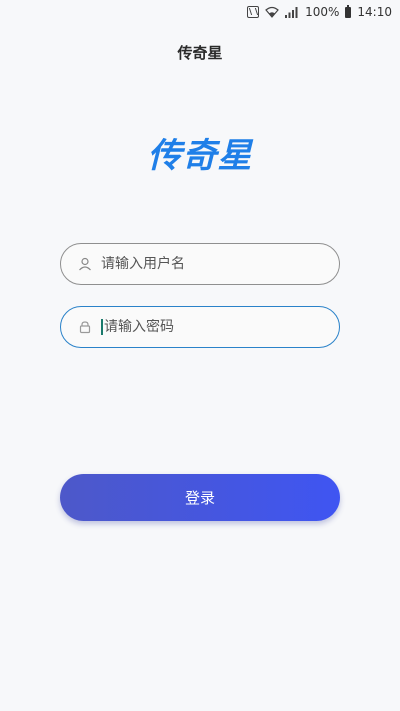 This screenshot has height=711, width=400. Describe the element at coordinates (200, 53) in the screenshot. I see `page-title: 传奇星` at that location.